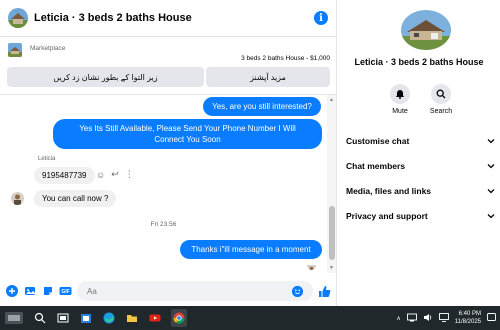  What do you see at coordinates (469, 314) in the screenshot?
I see `clock-time: 6:40 PM` at bounding box center [469, 314].